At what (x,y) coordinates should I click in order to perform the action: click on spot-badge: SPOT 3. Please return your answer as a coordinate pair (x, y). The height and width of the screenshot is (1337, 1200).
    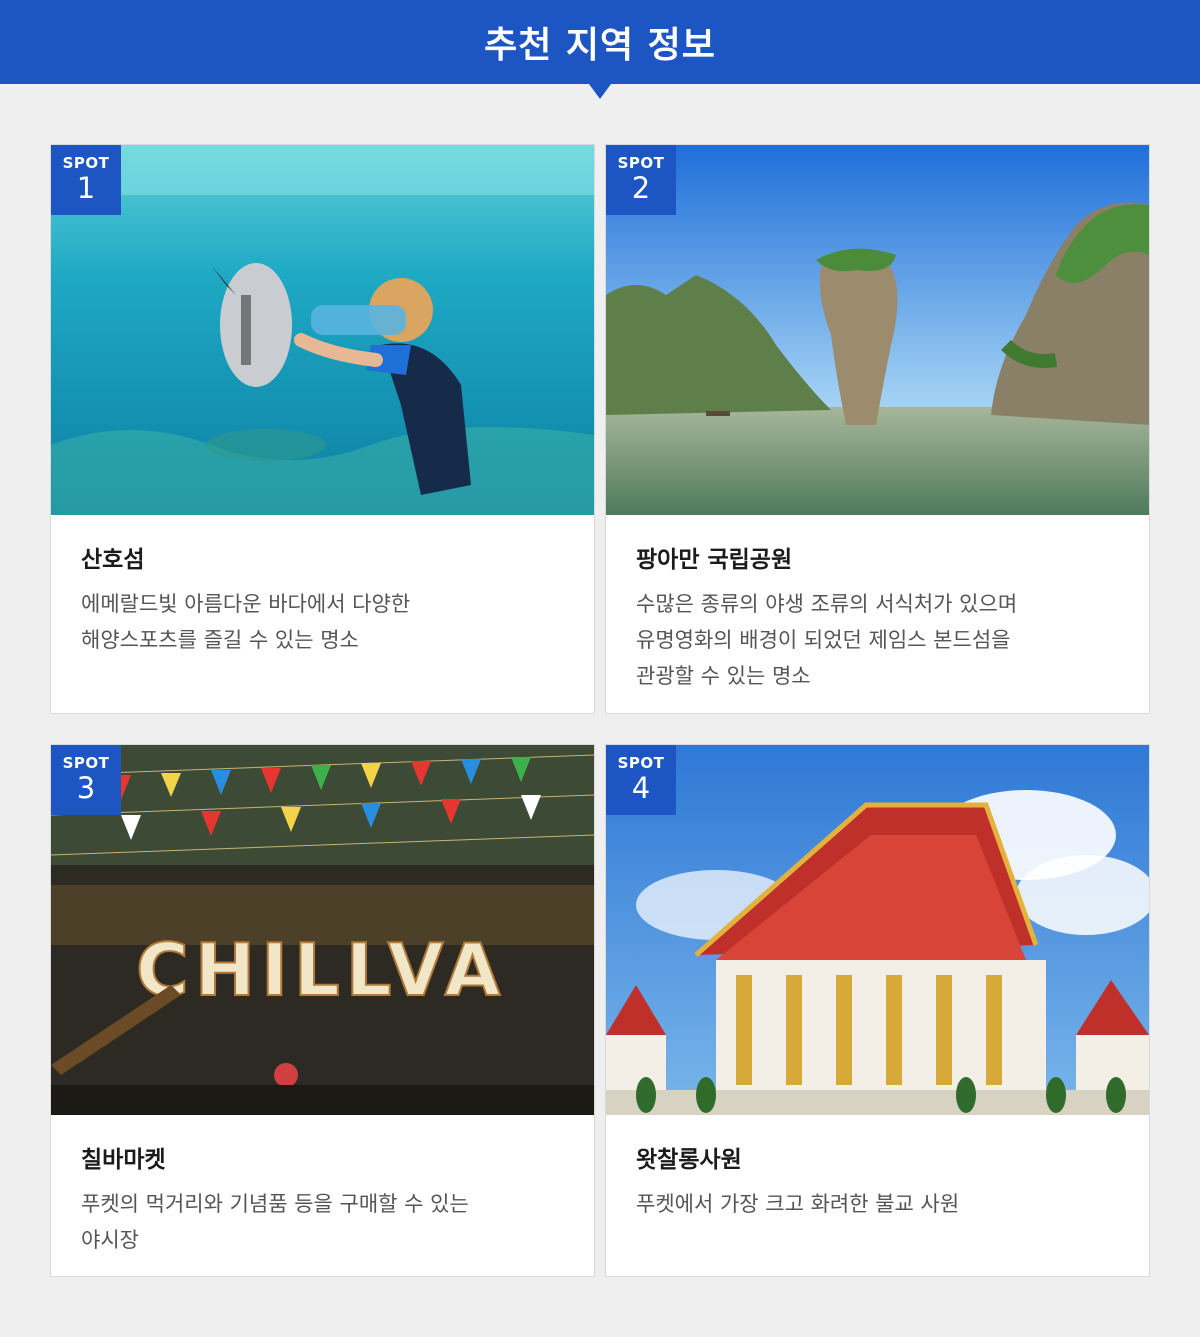
    Looking at the image, I should click on (86, 780).